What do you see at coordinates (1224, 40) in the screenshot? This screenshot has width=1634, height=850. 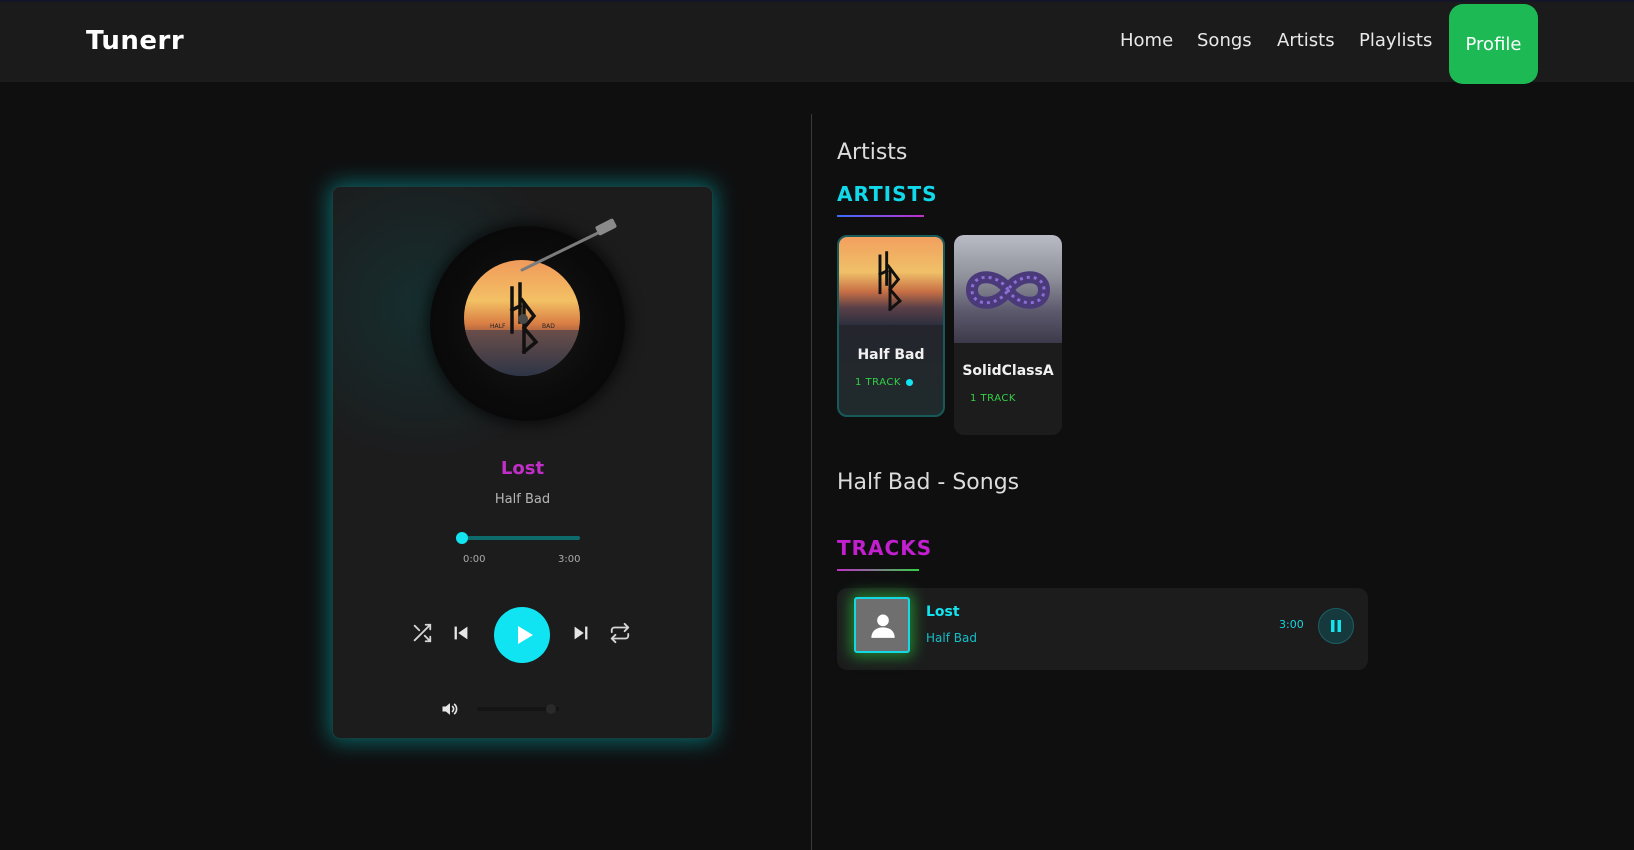 I see `nav-songs: Songs` at bounding box center [1224, 40].